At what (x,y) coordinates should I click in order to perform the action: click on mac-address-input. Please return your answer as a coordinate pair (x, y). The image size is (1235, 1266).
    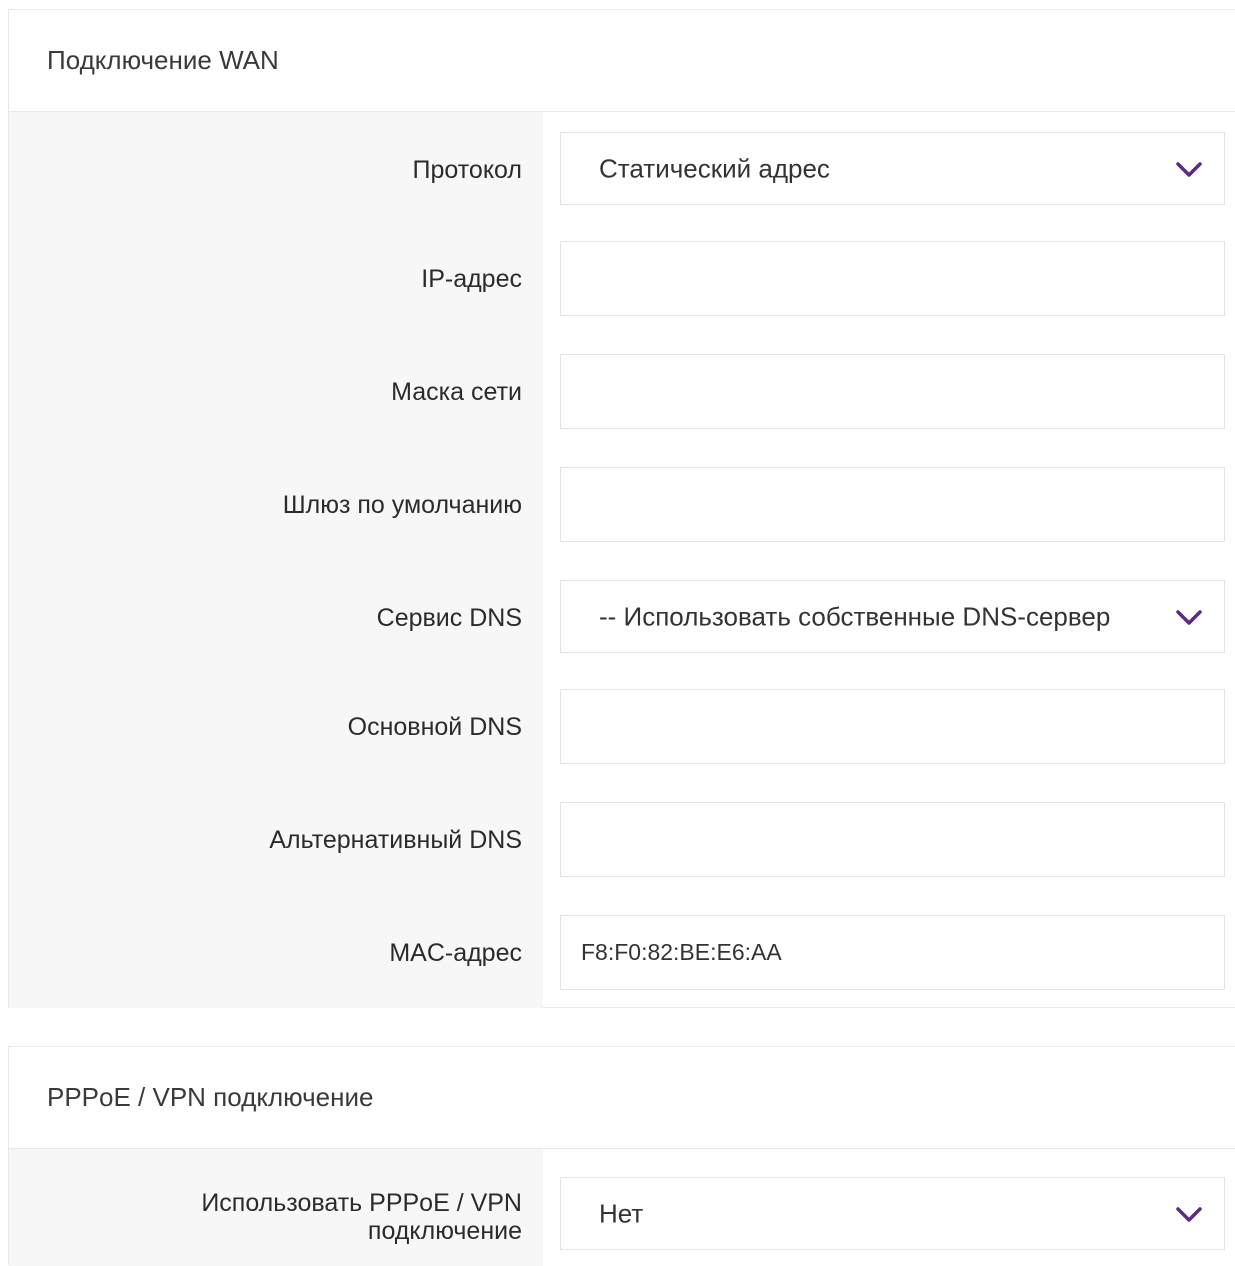
    Looking at the image, I should click on (892, 952).